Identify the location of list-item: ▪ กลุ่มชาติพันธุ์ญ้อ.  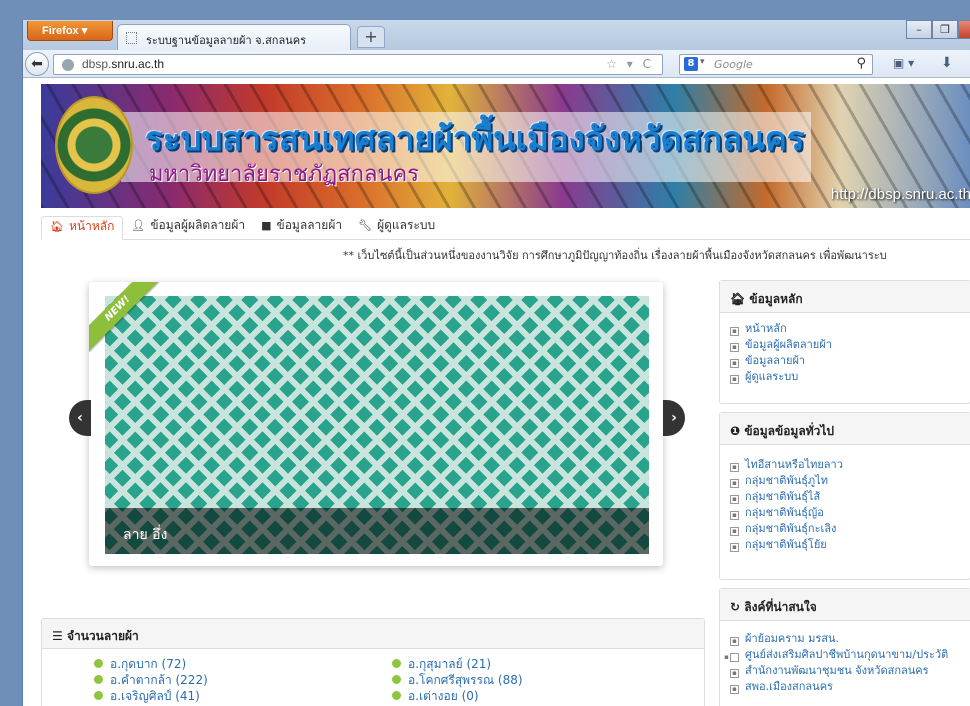
(850, 513).